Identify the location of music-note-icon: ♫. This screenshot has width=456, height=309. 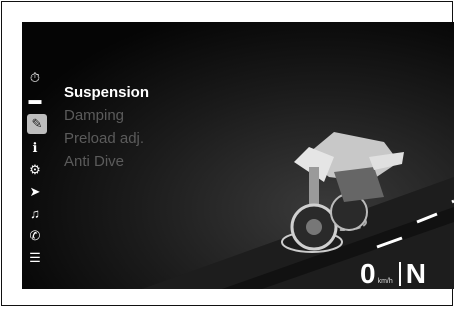
(35, 214).